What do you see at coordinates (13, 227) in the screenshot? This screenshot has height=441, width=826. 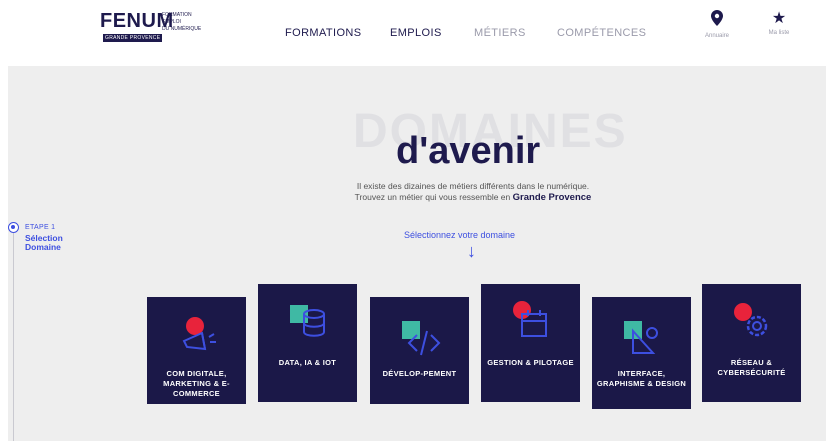 I see `step-indicator-icon` at bounding box center [13, 227].